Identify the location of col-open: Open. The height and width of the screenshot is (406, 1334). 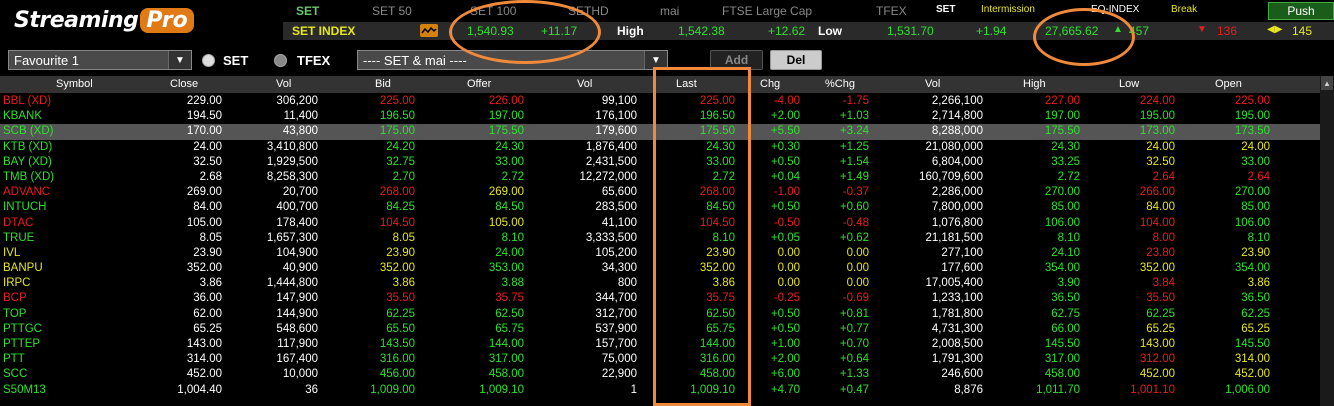
(1228, 84).